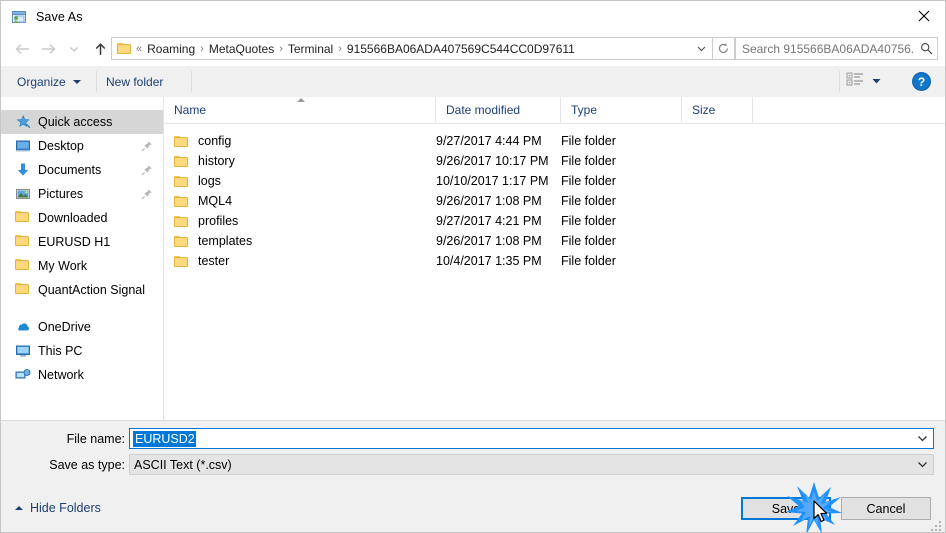 The image size is (946, 533). Describe the element at coordinates (23, 194) in the screenshot. I see `pictures-icon` at that location.